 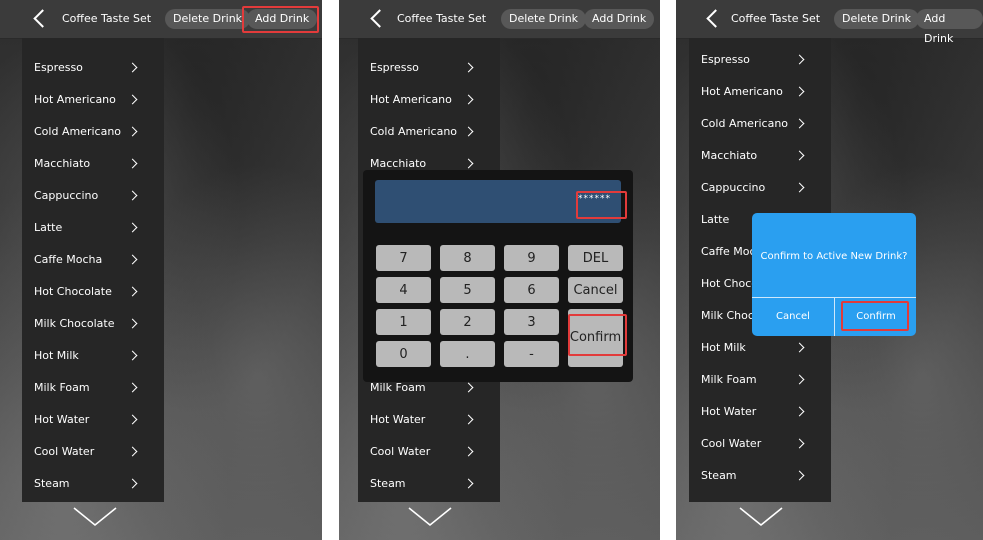 What do you see at coordinates (531, 290) in the screenshot?
I see `key-6: 6` at bounding box center [531, 290].